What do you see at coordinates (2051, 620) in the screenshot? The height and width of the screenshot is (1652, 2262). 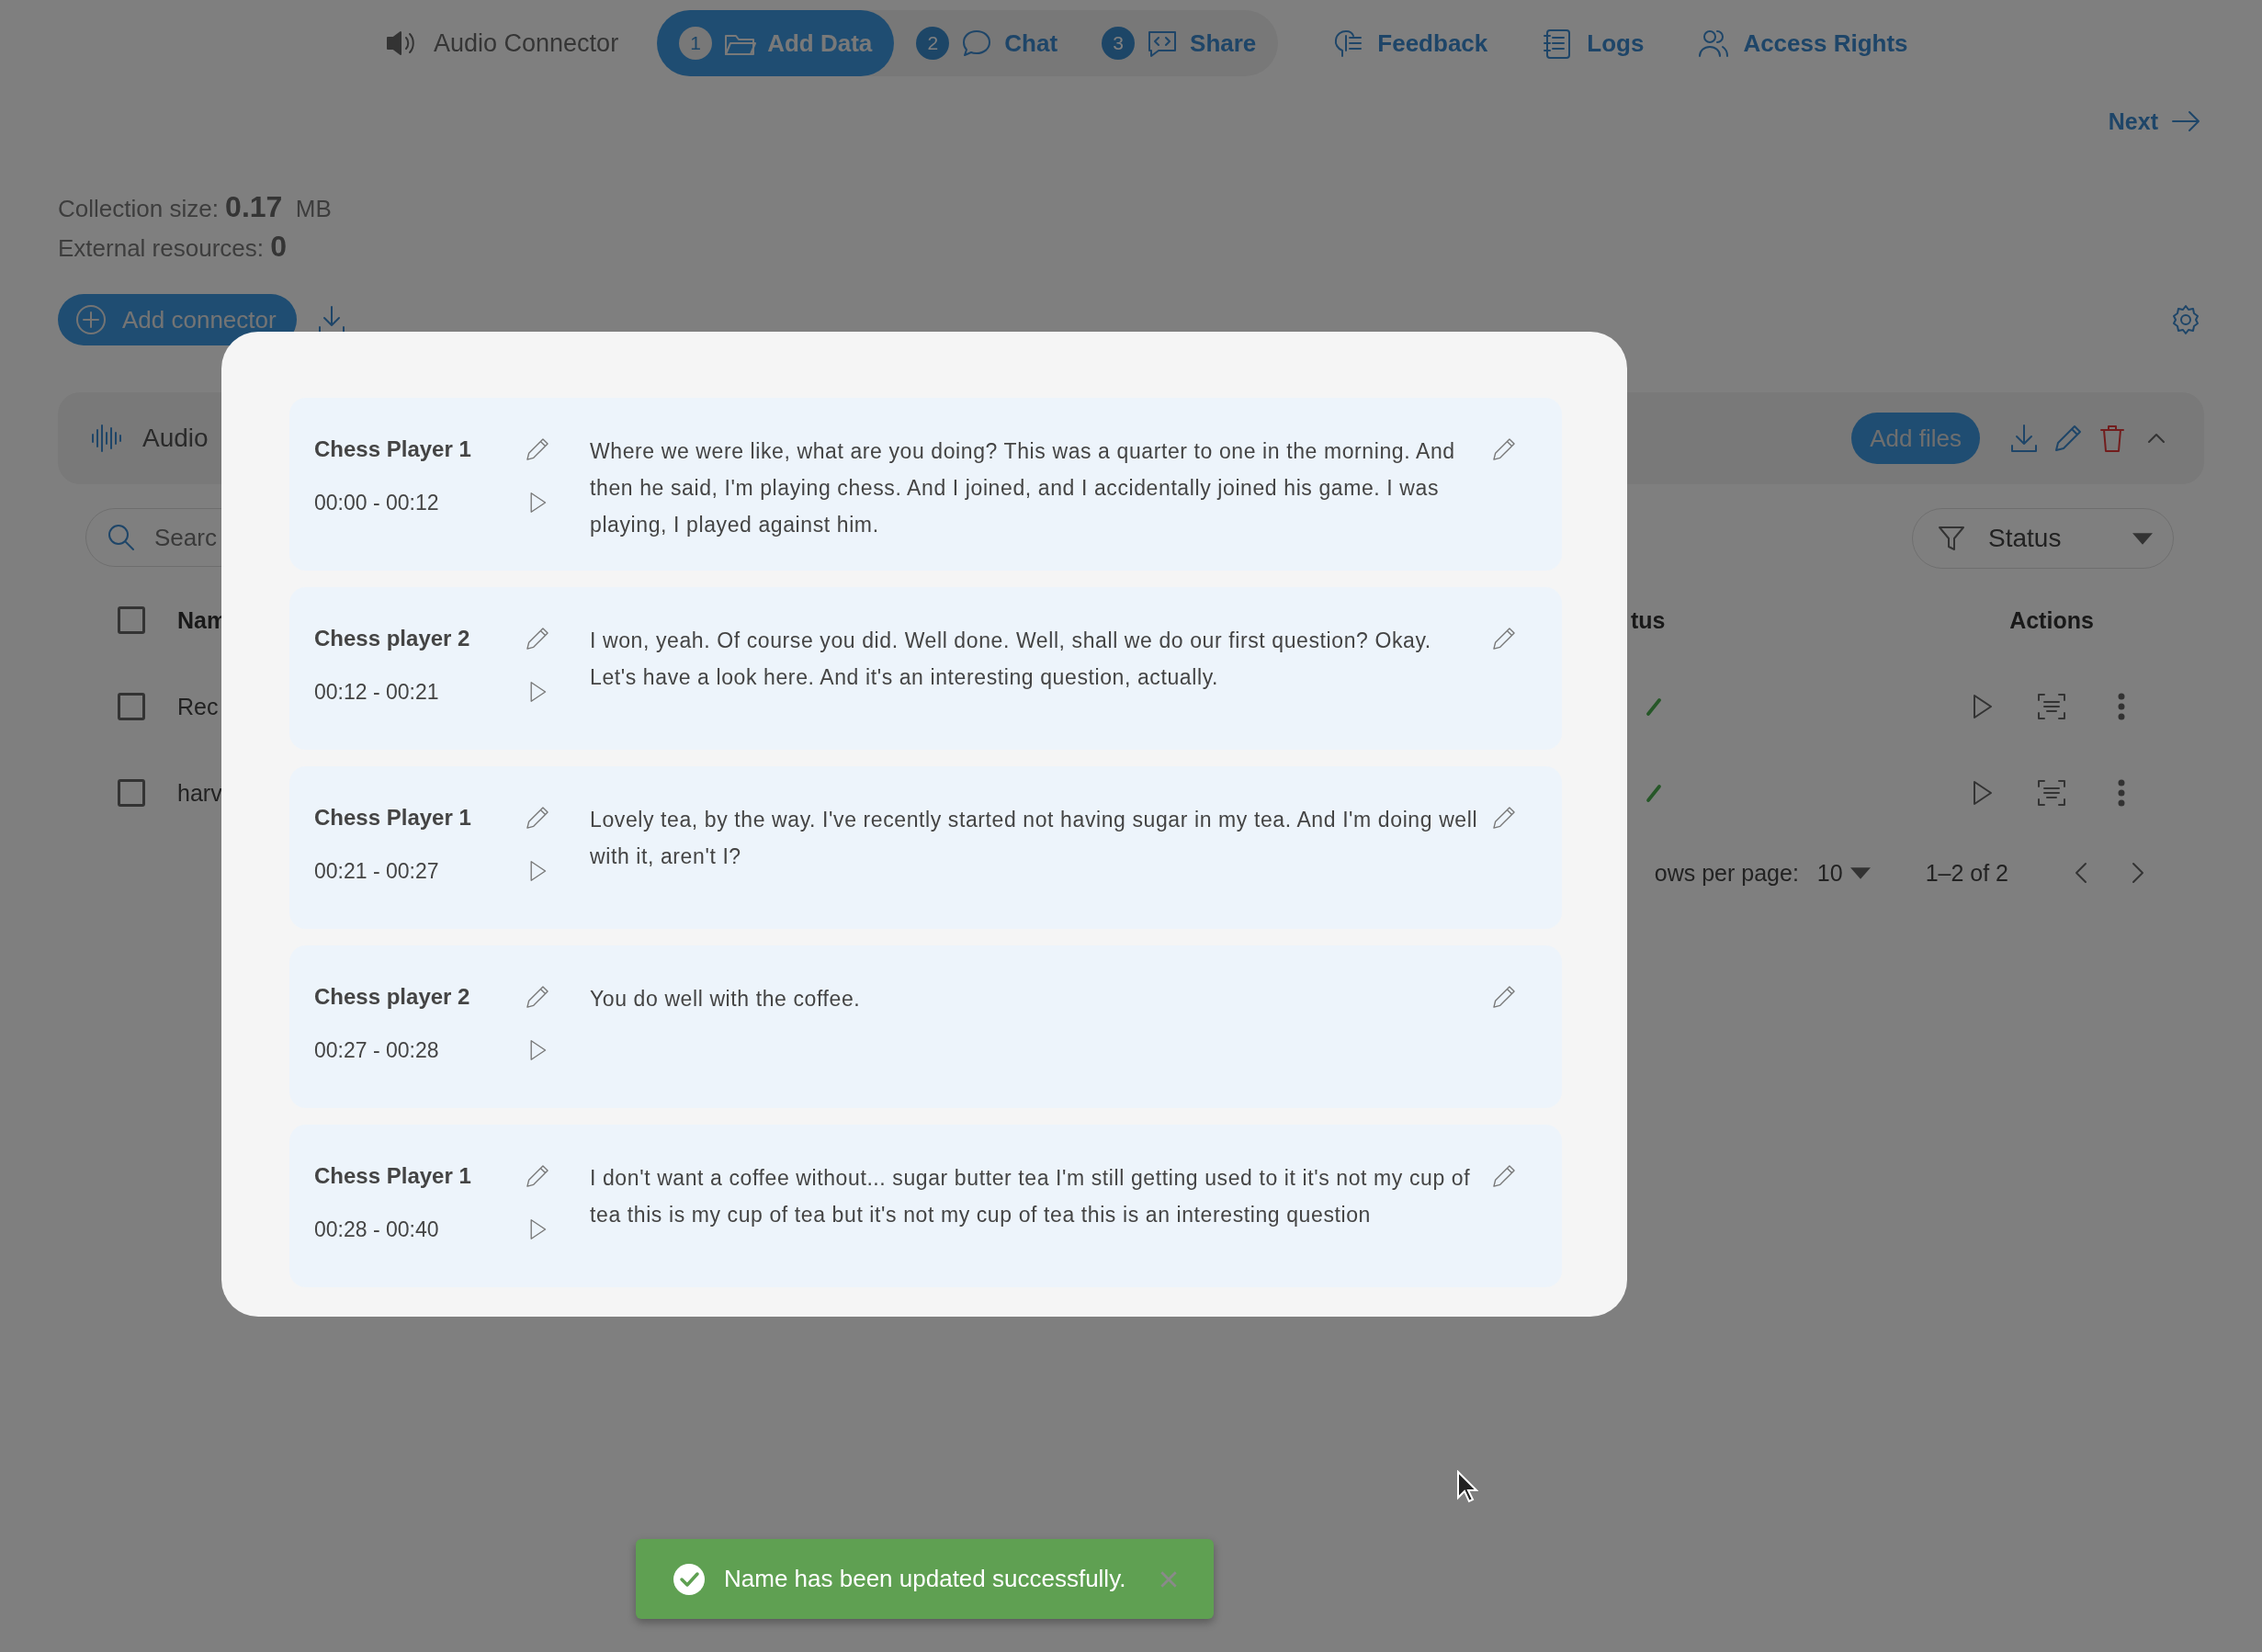 I see `column-header: Actions` at bounding box center [2051, 620].